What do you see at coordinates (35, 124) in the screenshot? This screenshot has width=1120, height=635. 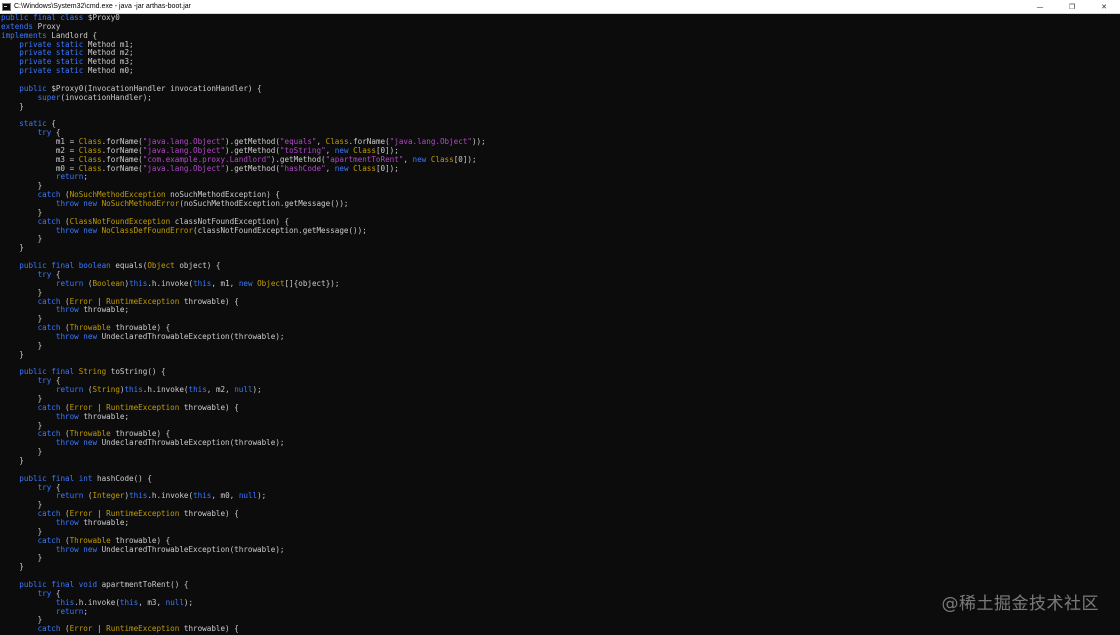 I see `code-token: static` at bounding box center [35, 124].